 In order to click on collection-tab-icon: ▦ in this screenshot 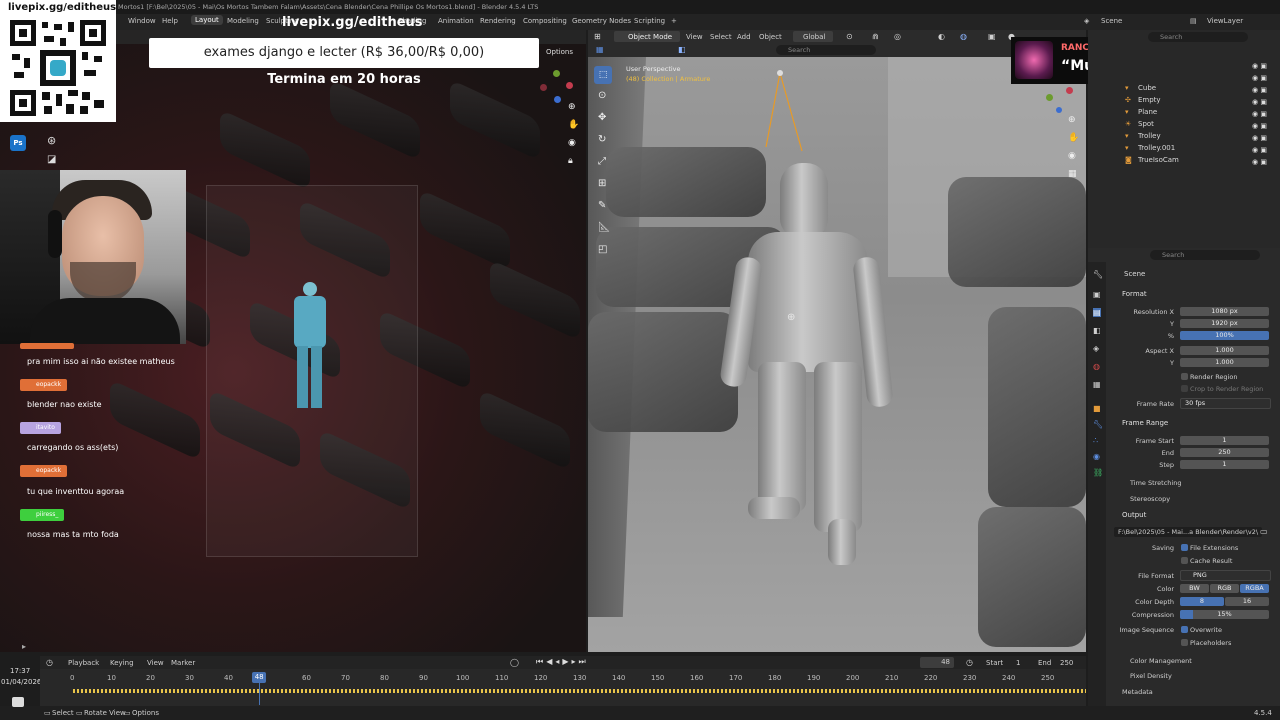, I will do `click(1097, 384)`.